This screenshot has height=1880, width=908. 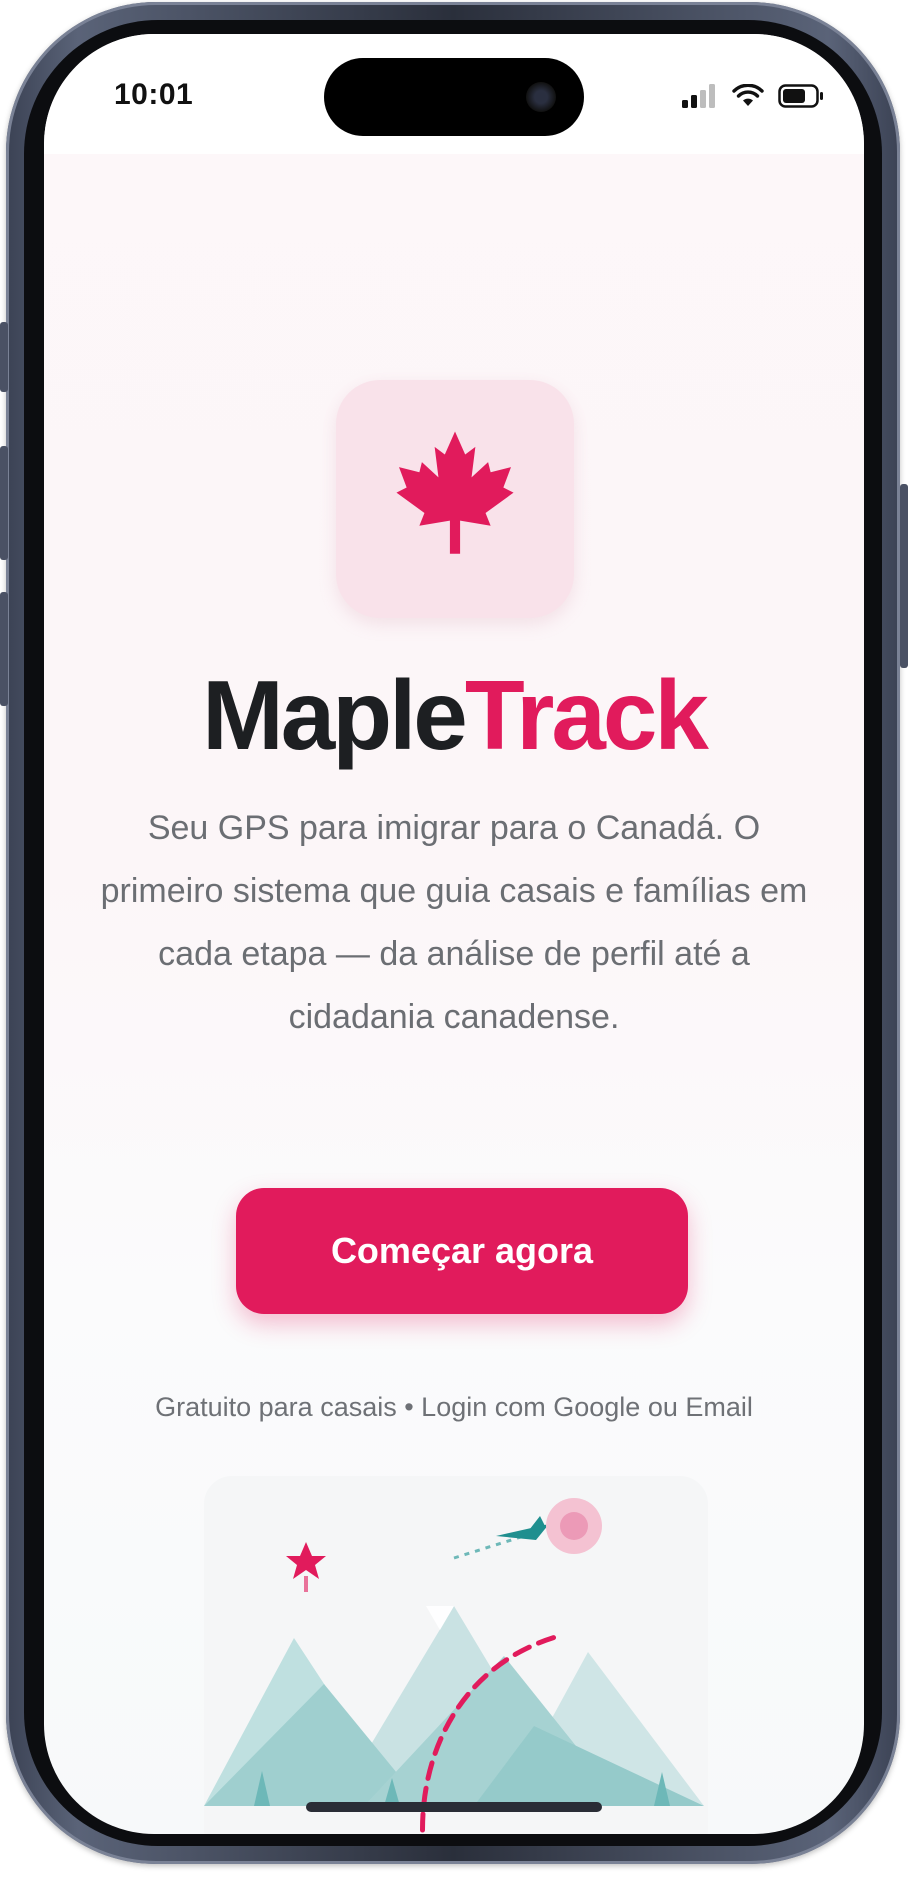 I want to click on journey-illustration, so click(x=456, y=1655).